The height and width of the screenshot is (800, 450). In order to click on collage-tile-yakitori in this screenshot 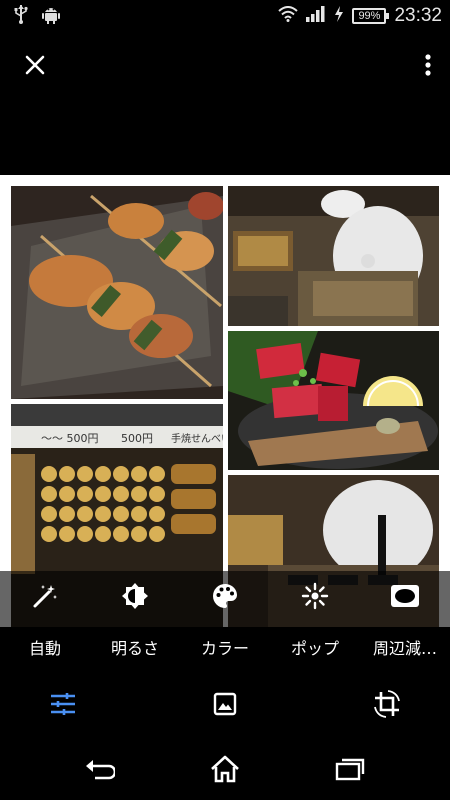, I will do `click(117, 292)`.